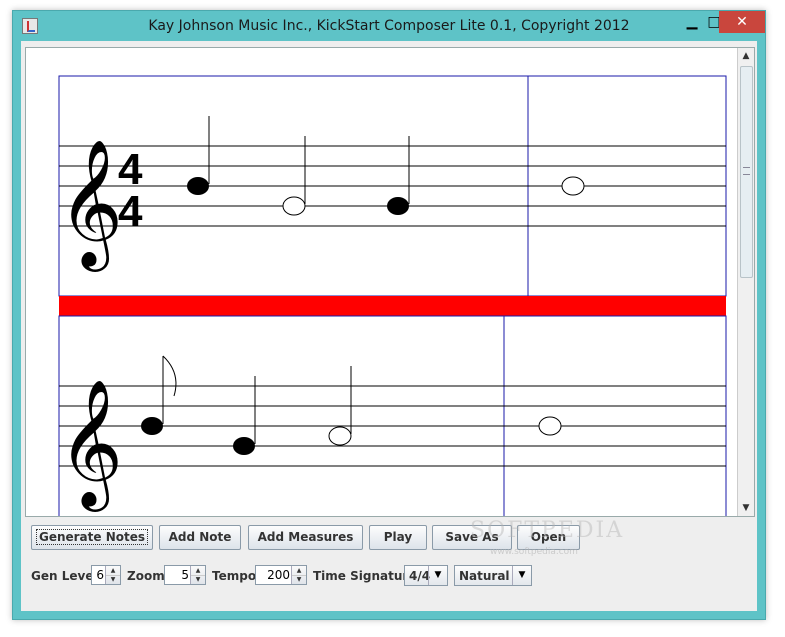  What do you see at coordinates (420, 576) in the screenshot?
I see `time-signature-selected: 4/4` at bounding box center [420, 576].